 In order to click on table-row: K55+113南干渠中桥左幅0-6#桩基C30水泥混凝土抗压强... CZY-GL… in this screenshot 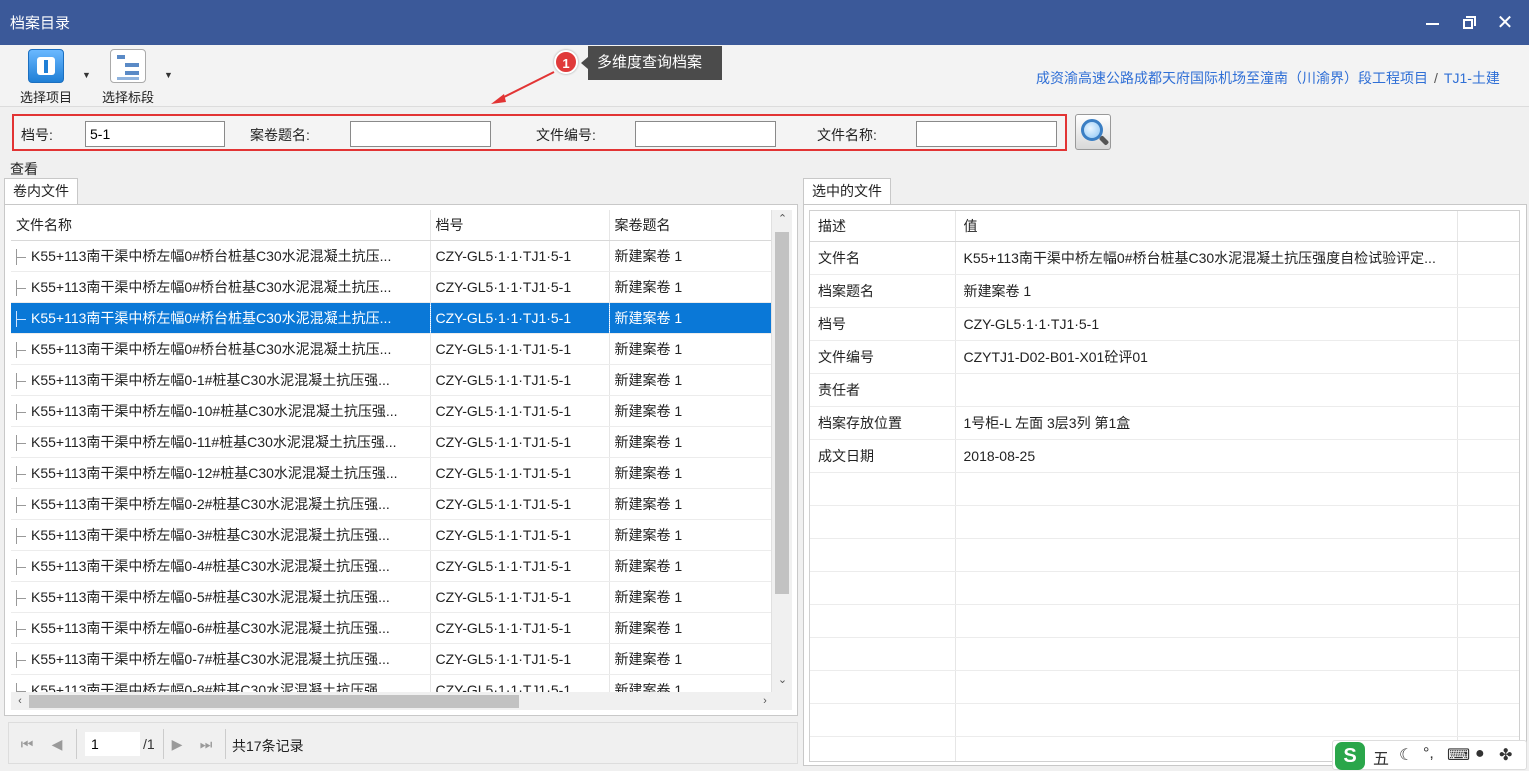, I will do `click(391, 628)`.